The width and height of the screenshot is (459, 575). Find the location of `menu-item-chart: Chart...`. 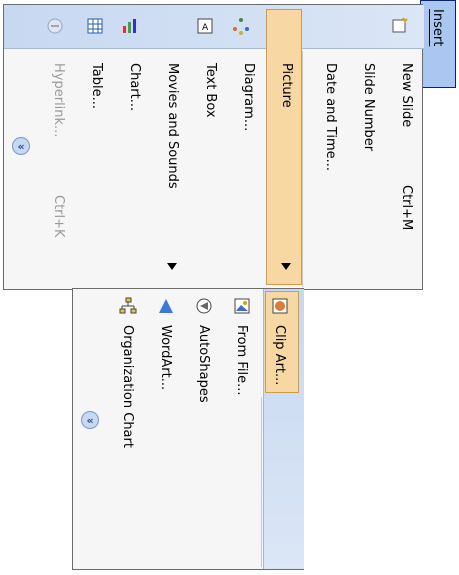

menu-item-chart: Chart... is located at coordinates (135, 168).